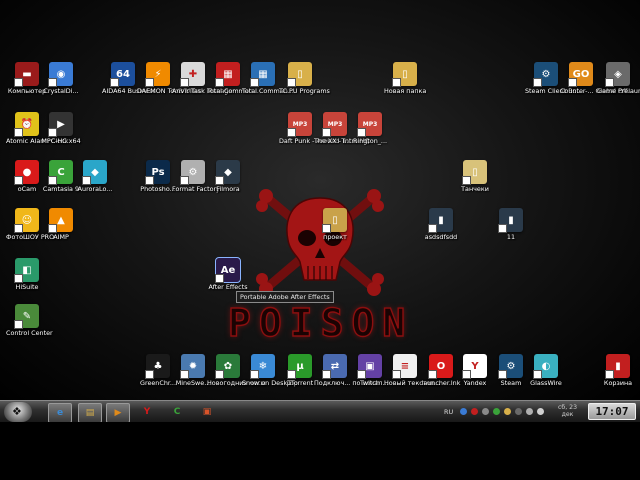  I want to click on desktop-clock-gadget: 17:07, so click(612, 411).